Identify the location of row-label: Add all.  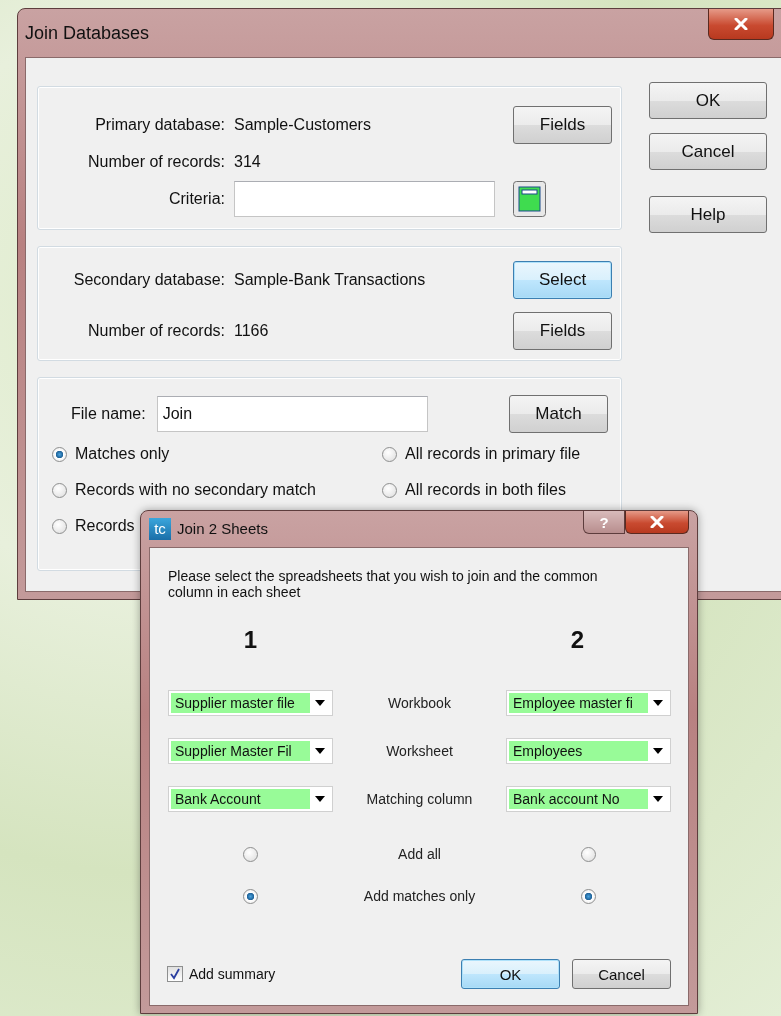
(419, 854).